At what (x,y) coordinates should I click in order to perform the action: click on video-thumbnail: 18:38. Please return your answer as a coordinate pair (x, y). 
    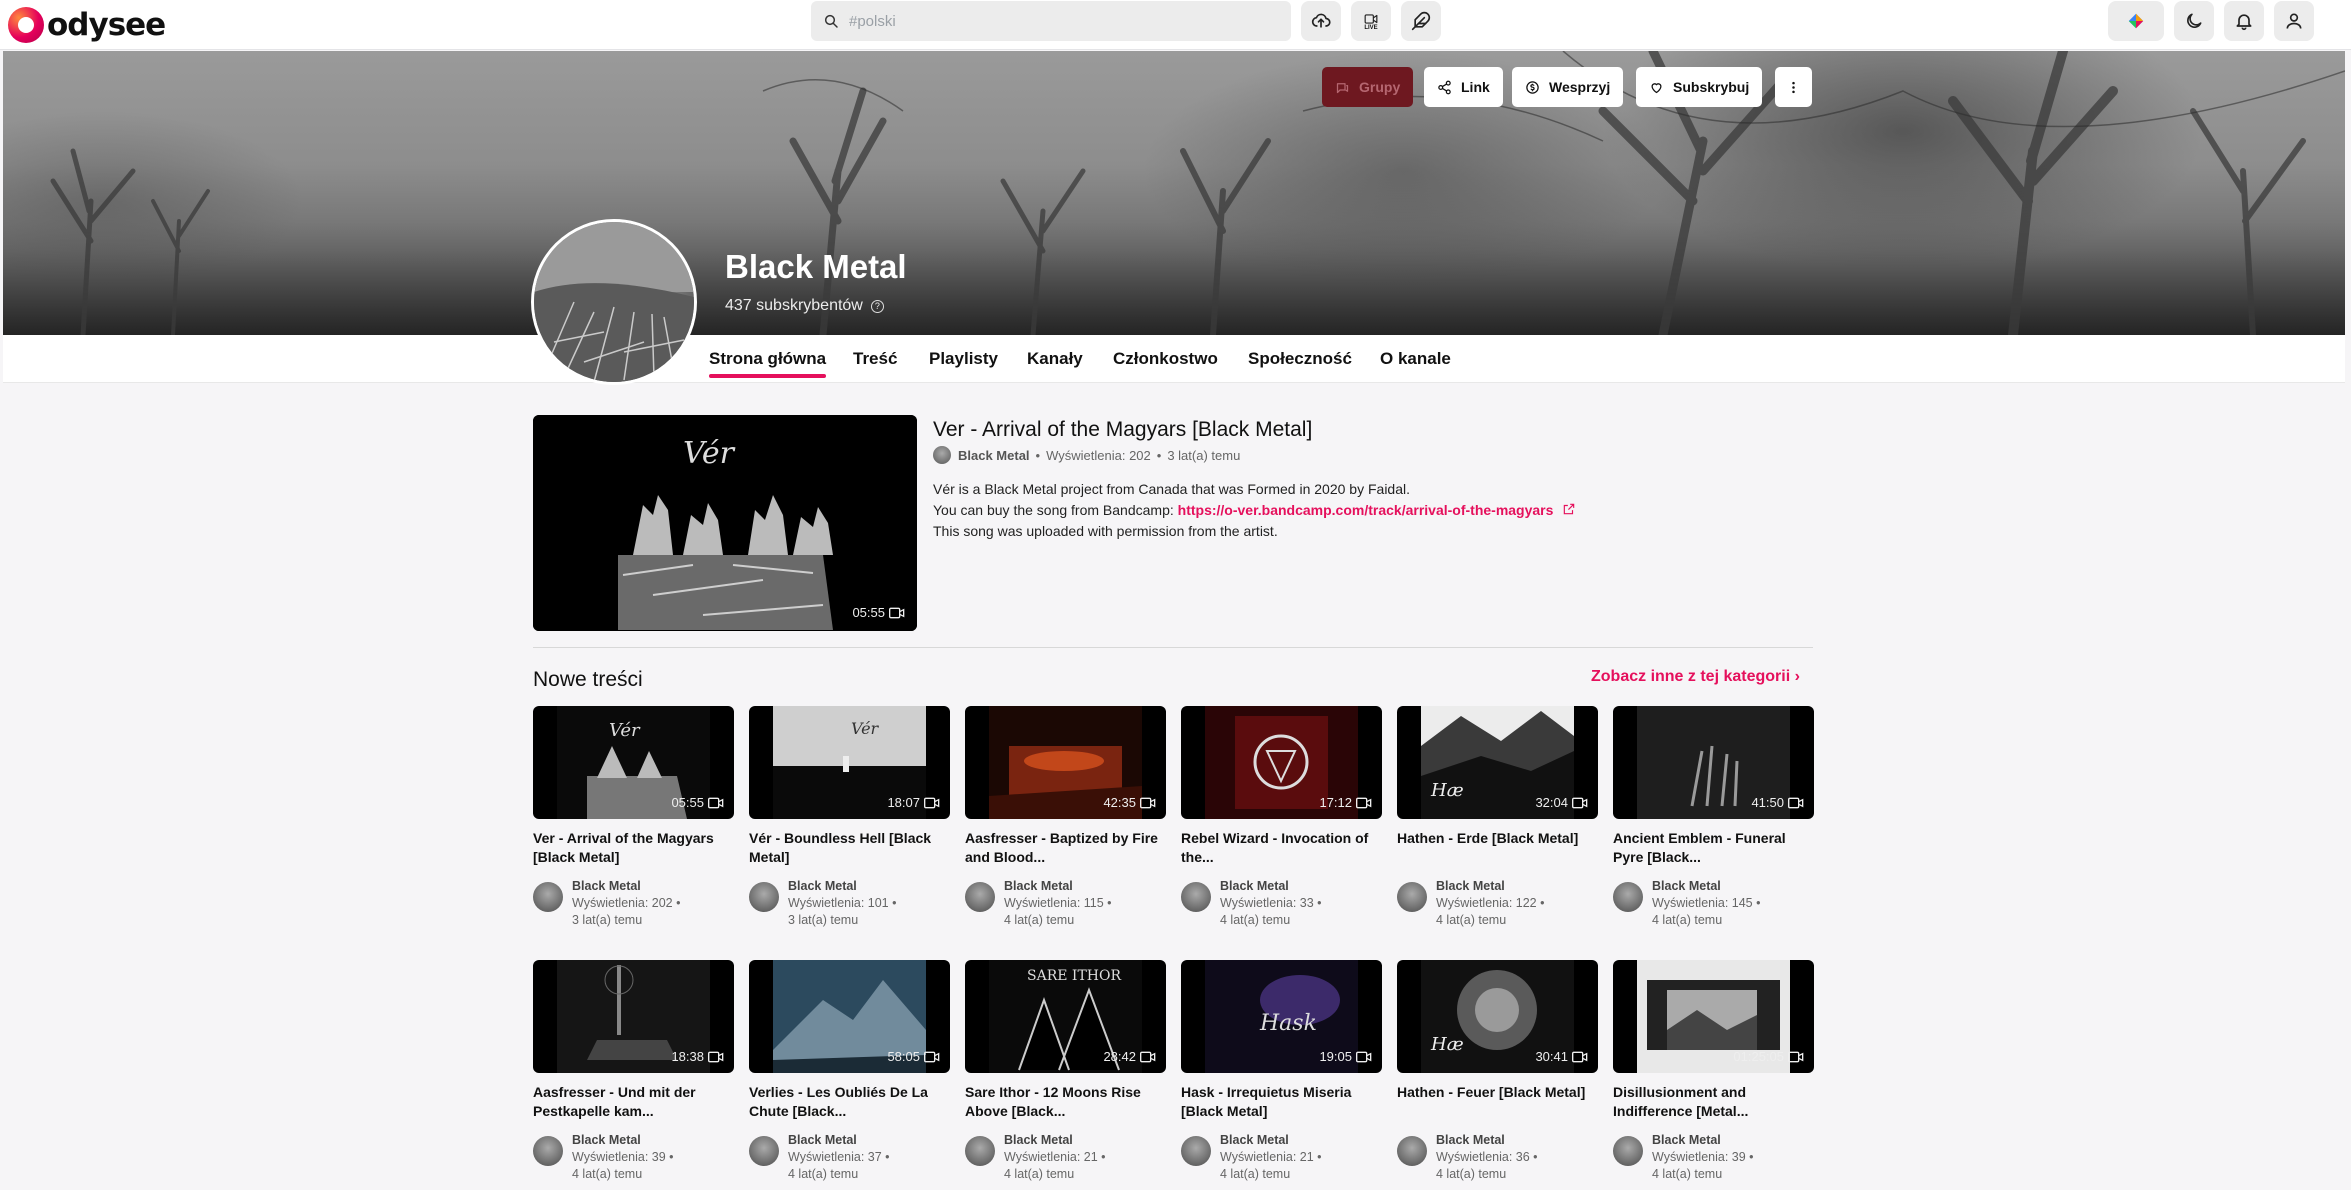
    Looking at the image, I should click on (633, 1016).